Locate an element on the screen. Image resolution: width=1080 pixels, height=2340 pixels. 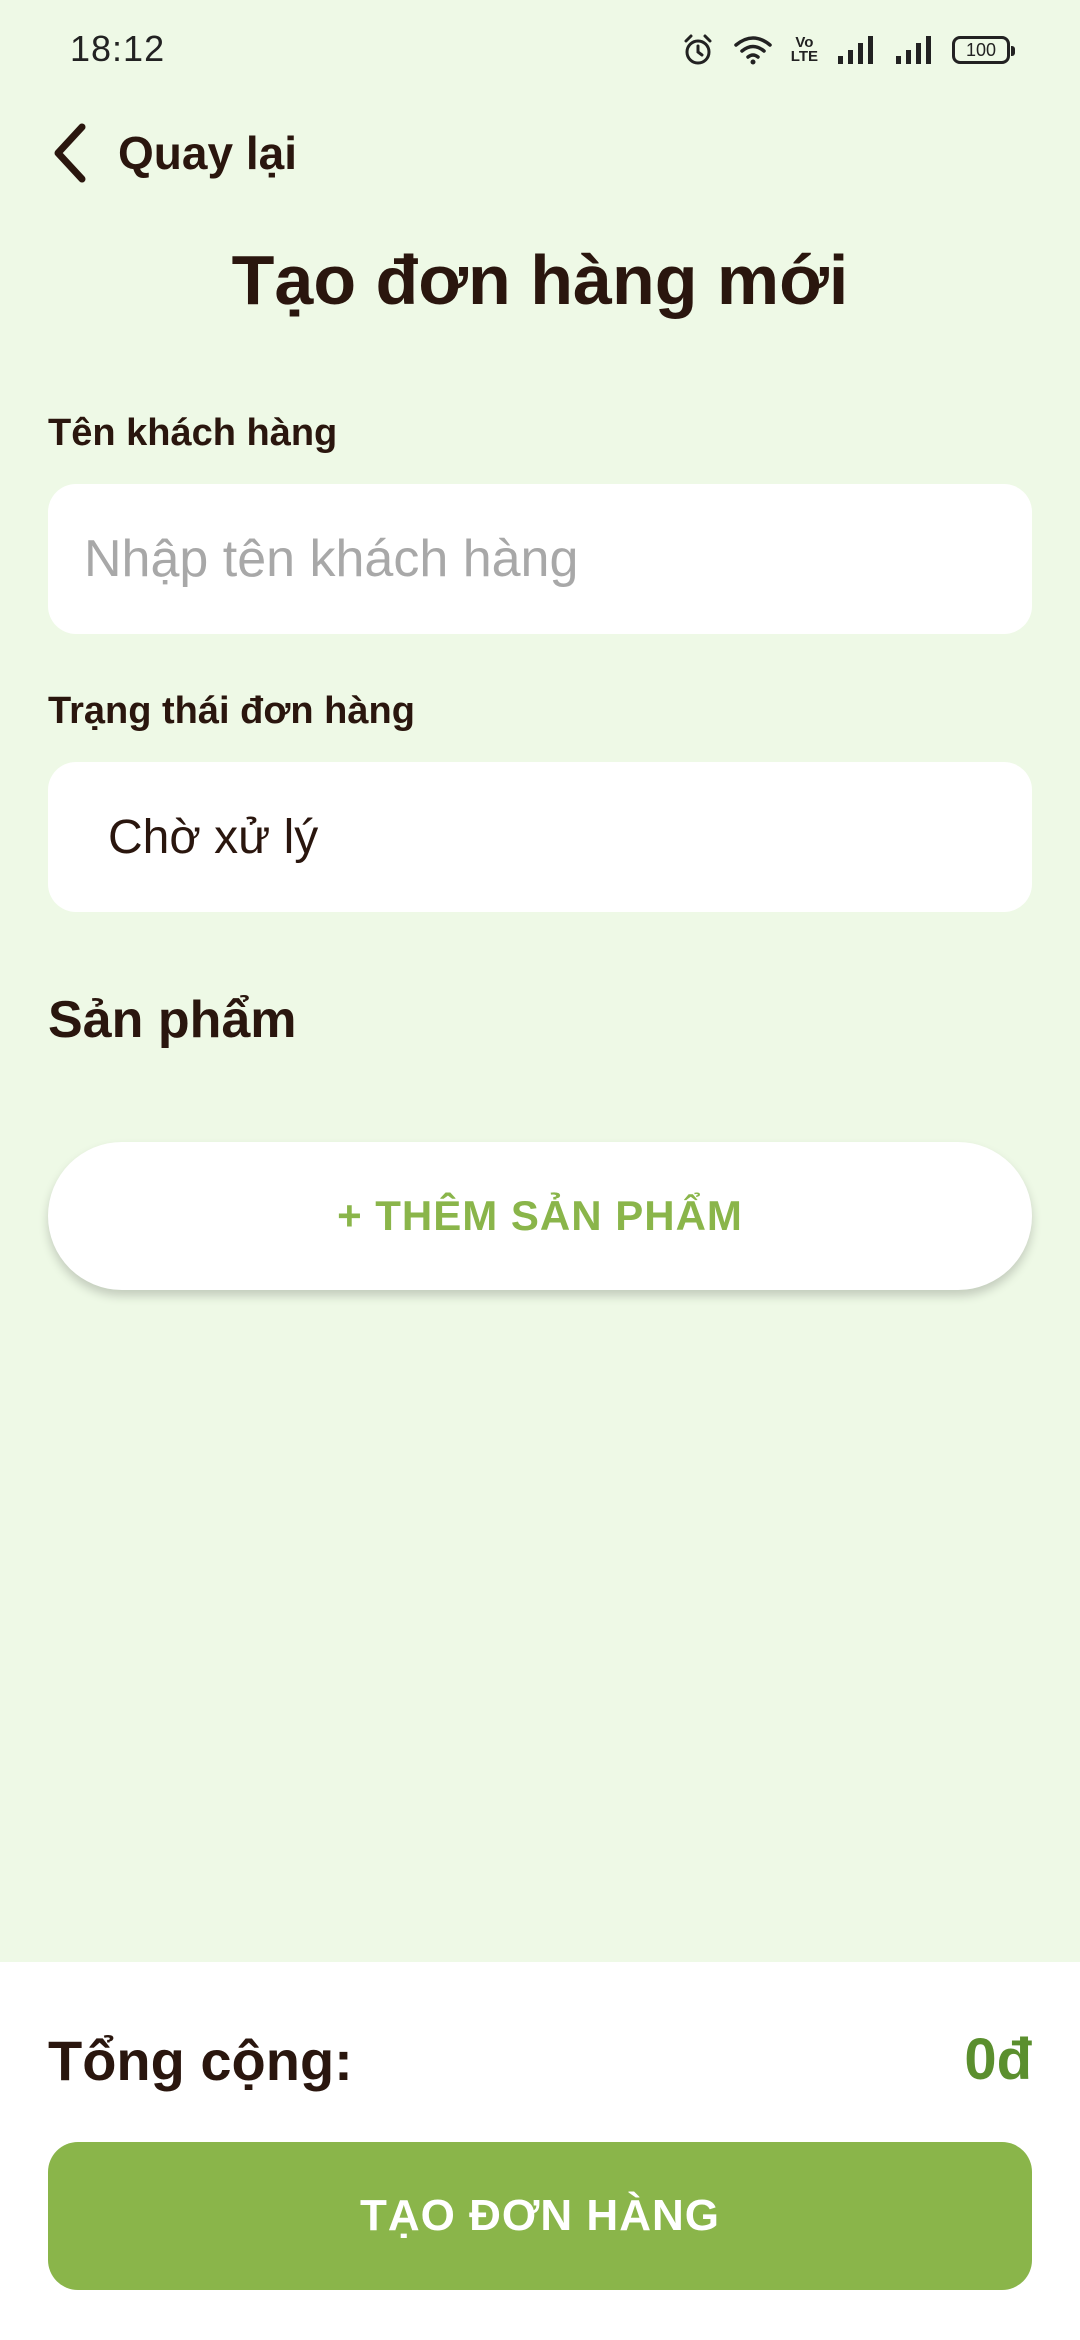
battery-icon: 100 is located at coordinates (983, 50).